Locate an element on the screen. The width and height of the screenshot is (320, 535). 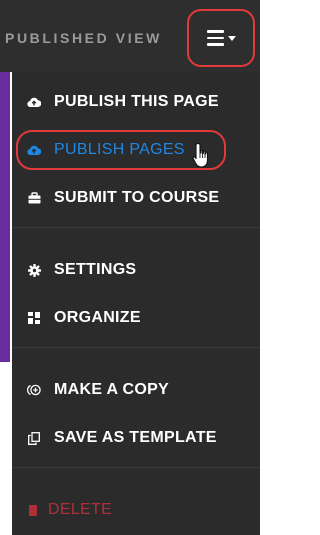
menu-item-publish-pages: PUBLISH PAGES is located at coordinates (136, 150).